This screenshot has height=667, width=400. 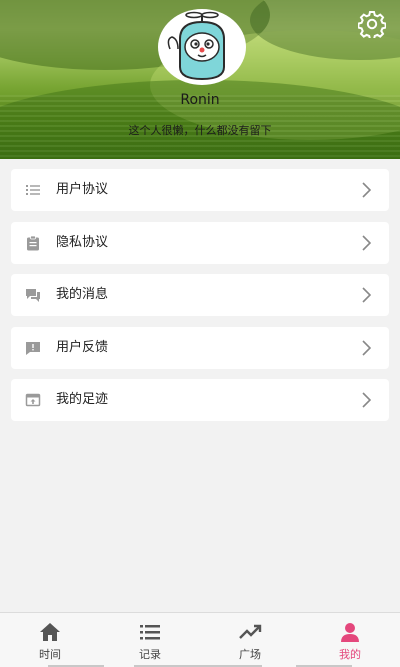 I want to click on menu-item-user-agreement: 用户协议, so click(x=200, y=190).